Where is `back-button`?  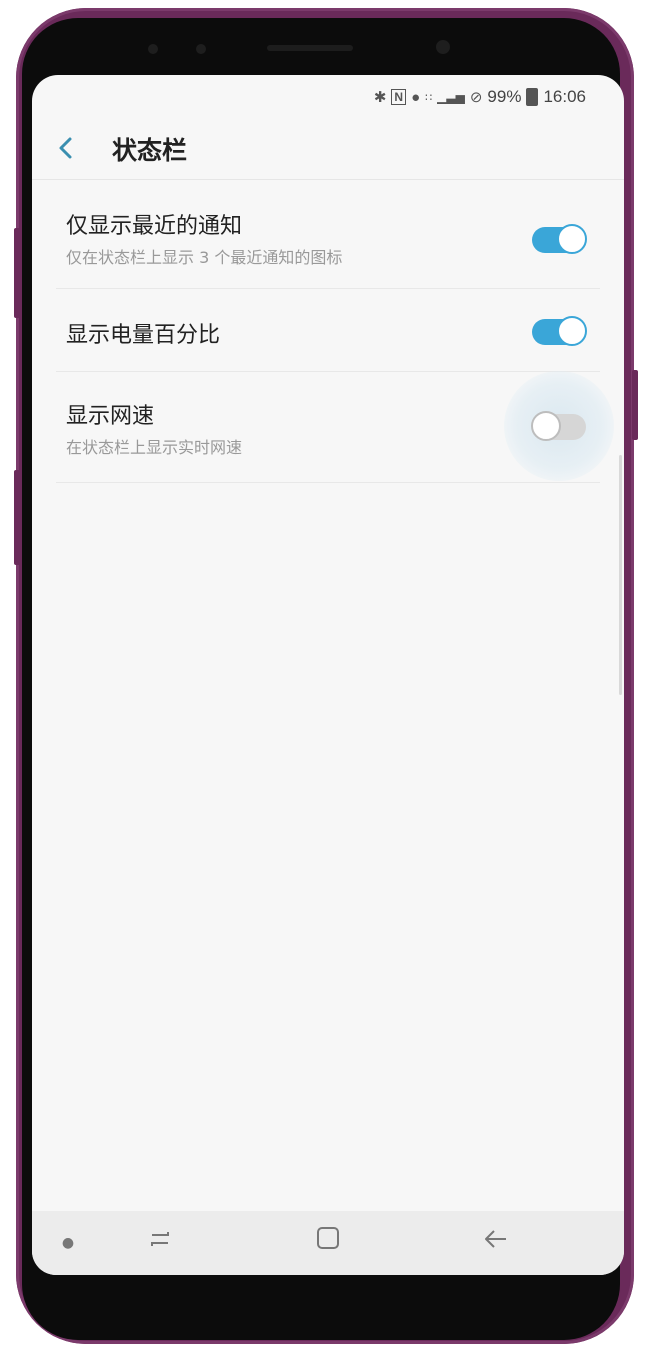
back-button is located at coordinates (71, 148).